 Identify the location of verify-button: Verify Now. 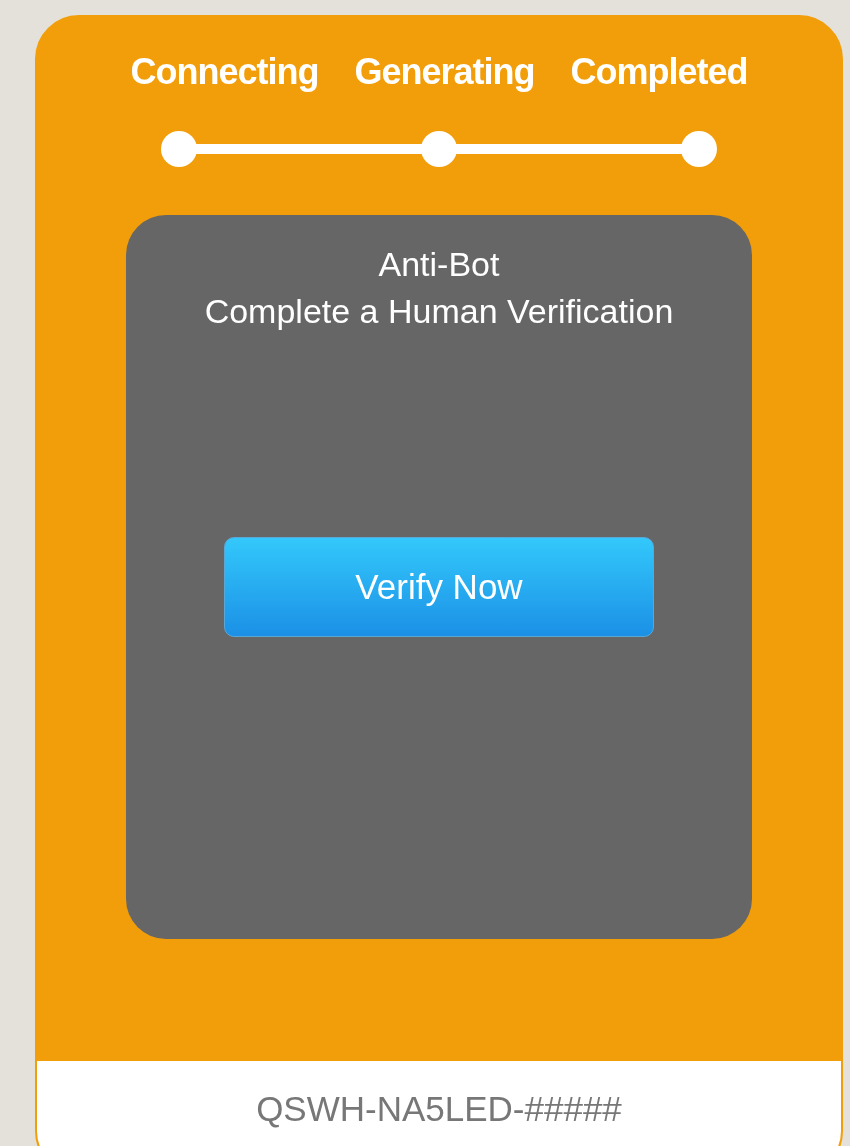
(439, 587).